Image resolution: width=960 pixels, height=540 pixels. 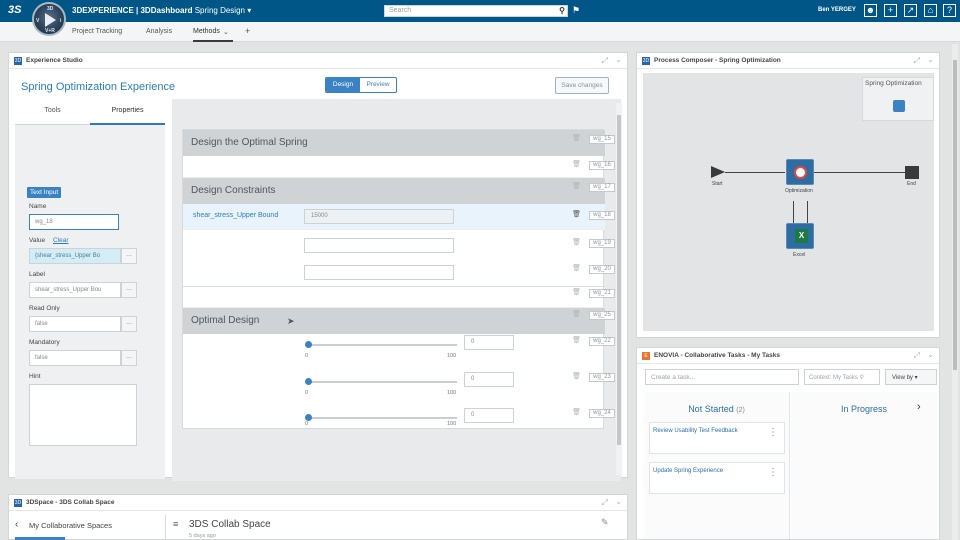 What do you see at coordinates (97, 31) in the screenshot?
I see `tab-project-tracking: Project Tracking` at bounding box center [97, 31].